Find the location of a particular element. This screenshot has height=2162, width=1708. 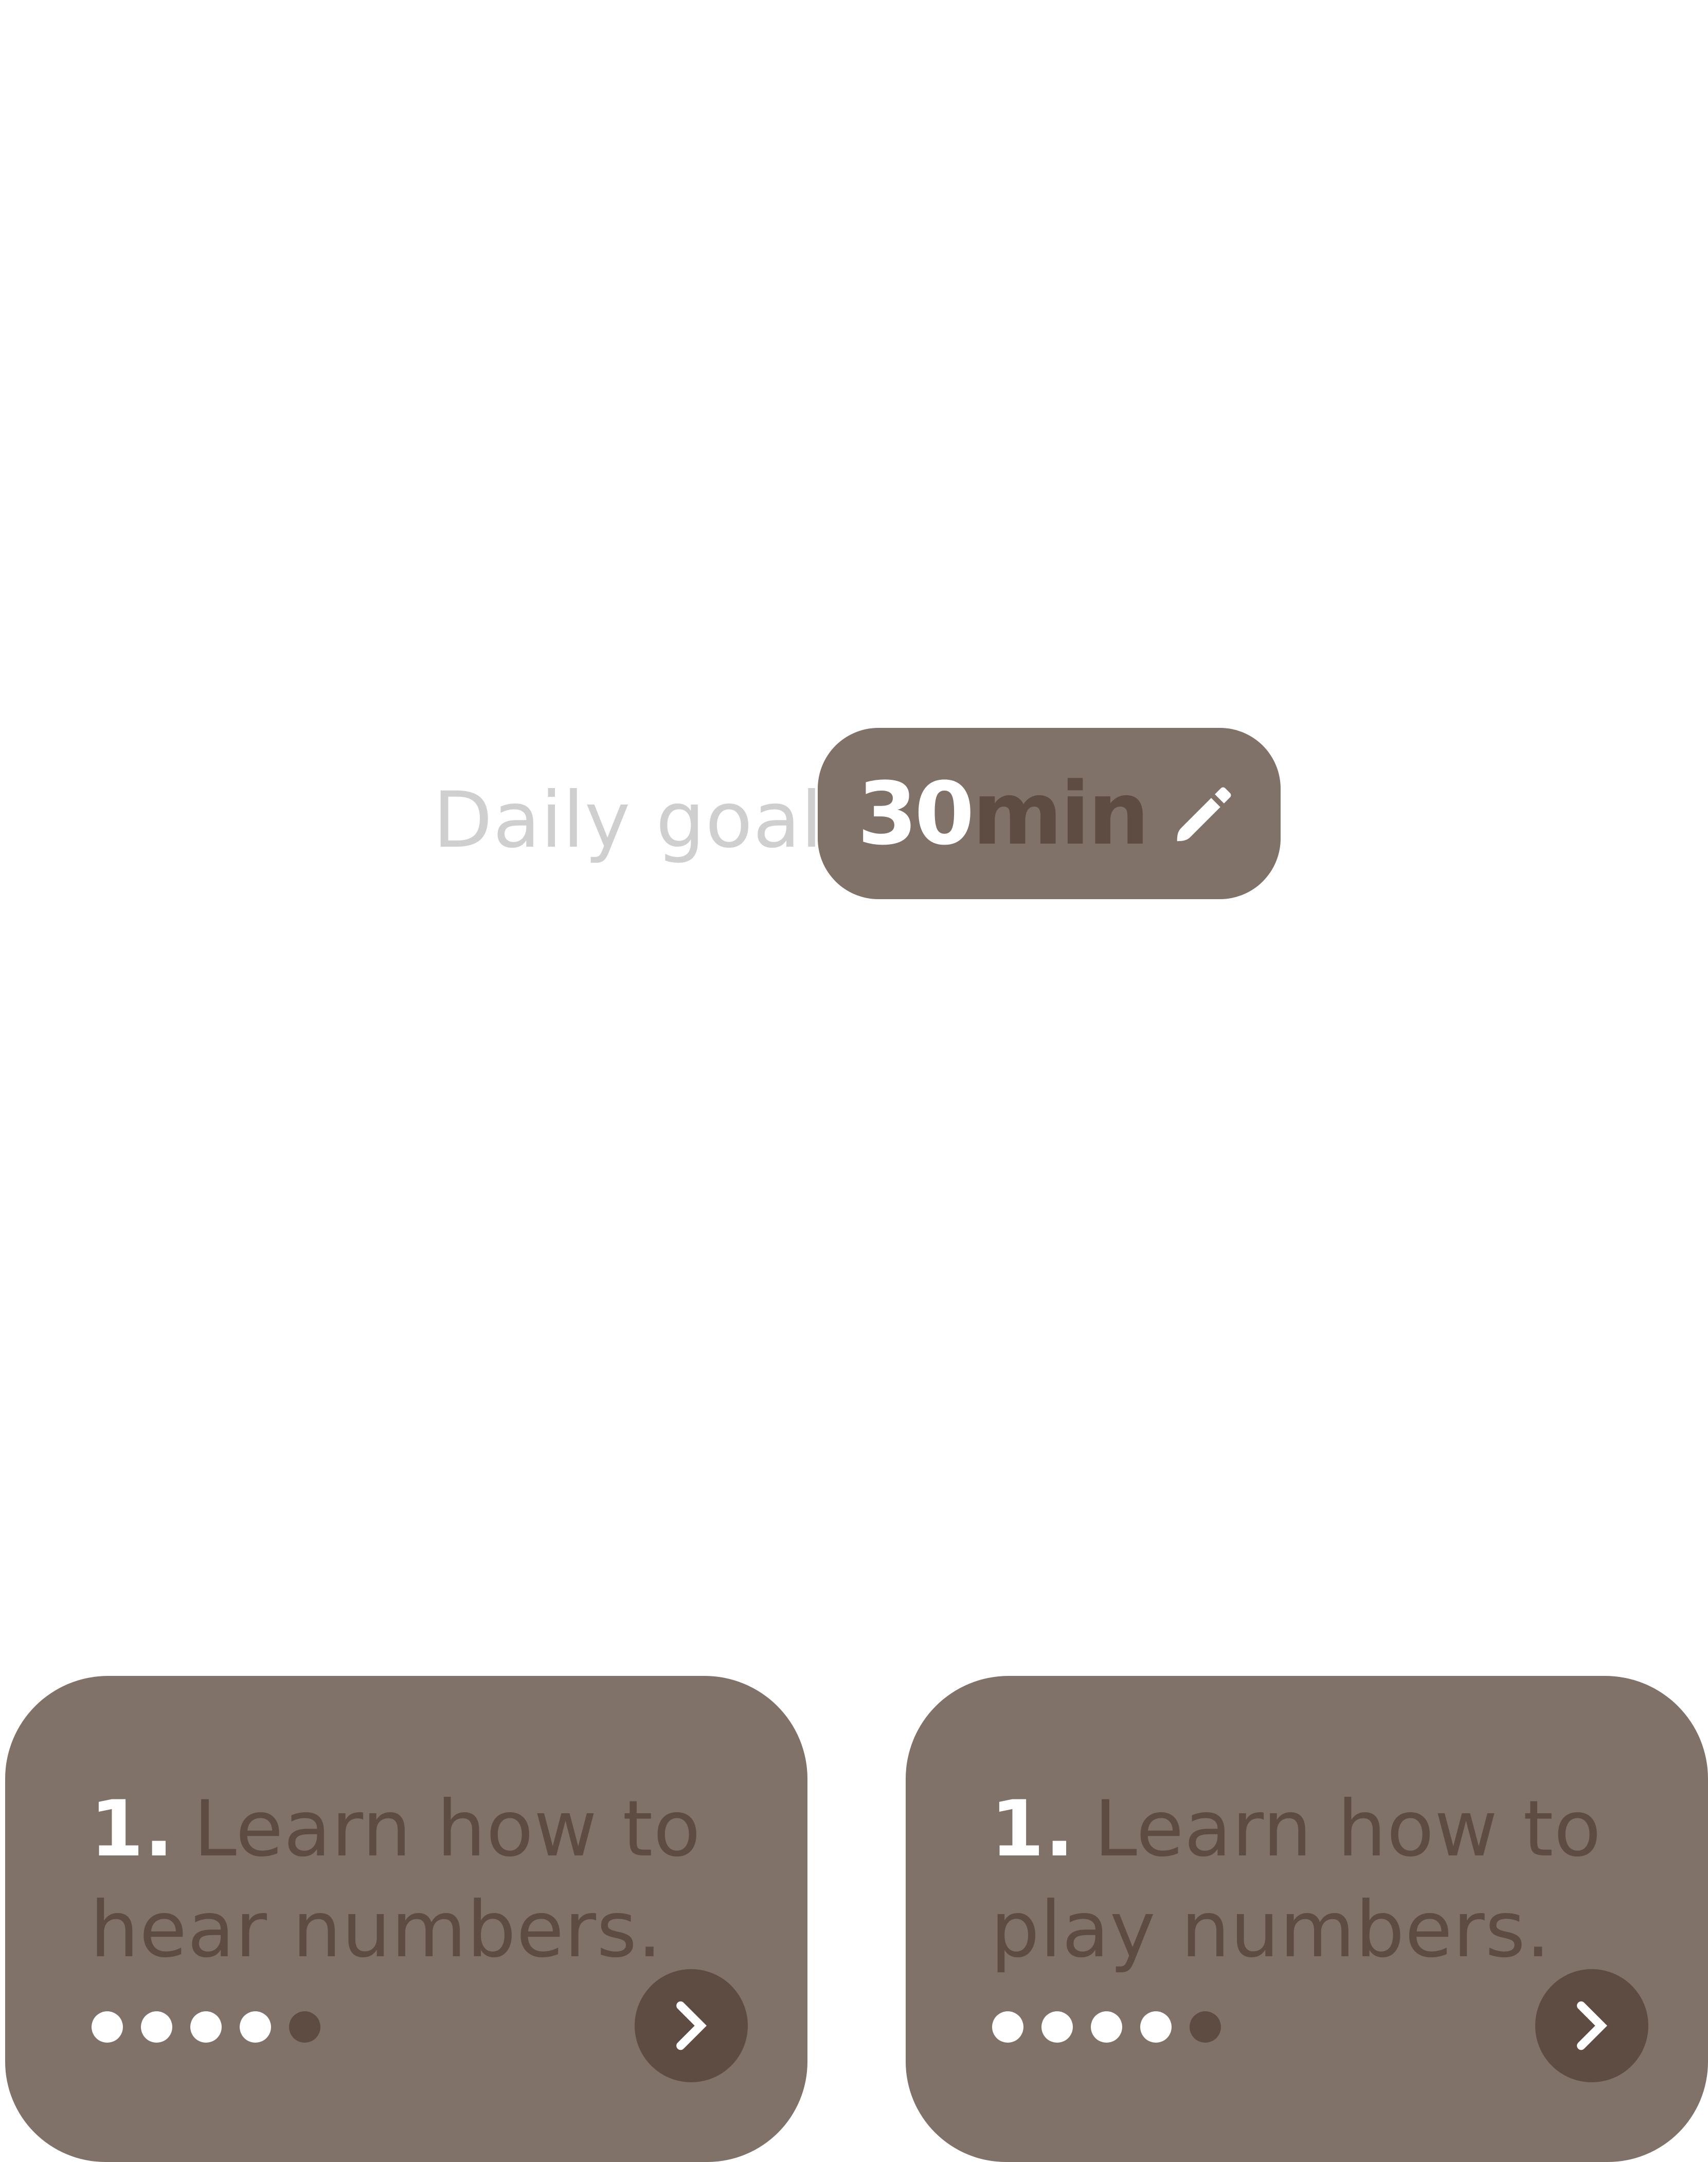

daily-goal-value: 30 is located at coordinates (916, 813).